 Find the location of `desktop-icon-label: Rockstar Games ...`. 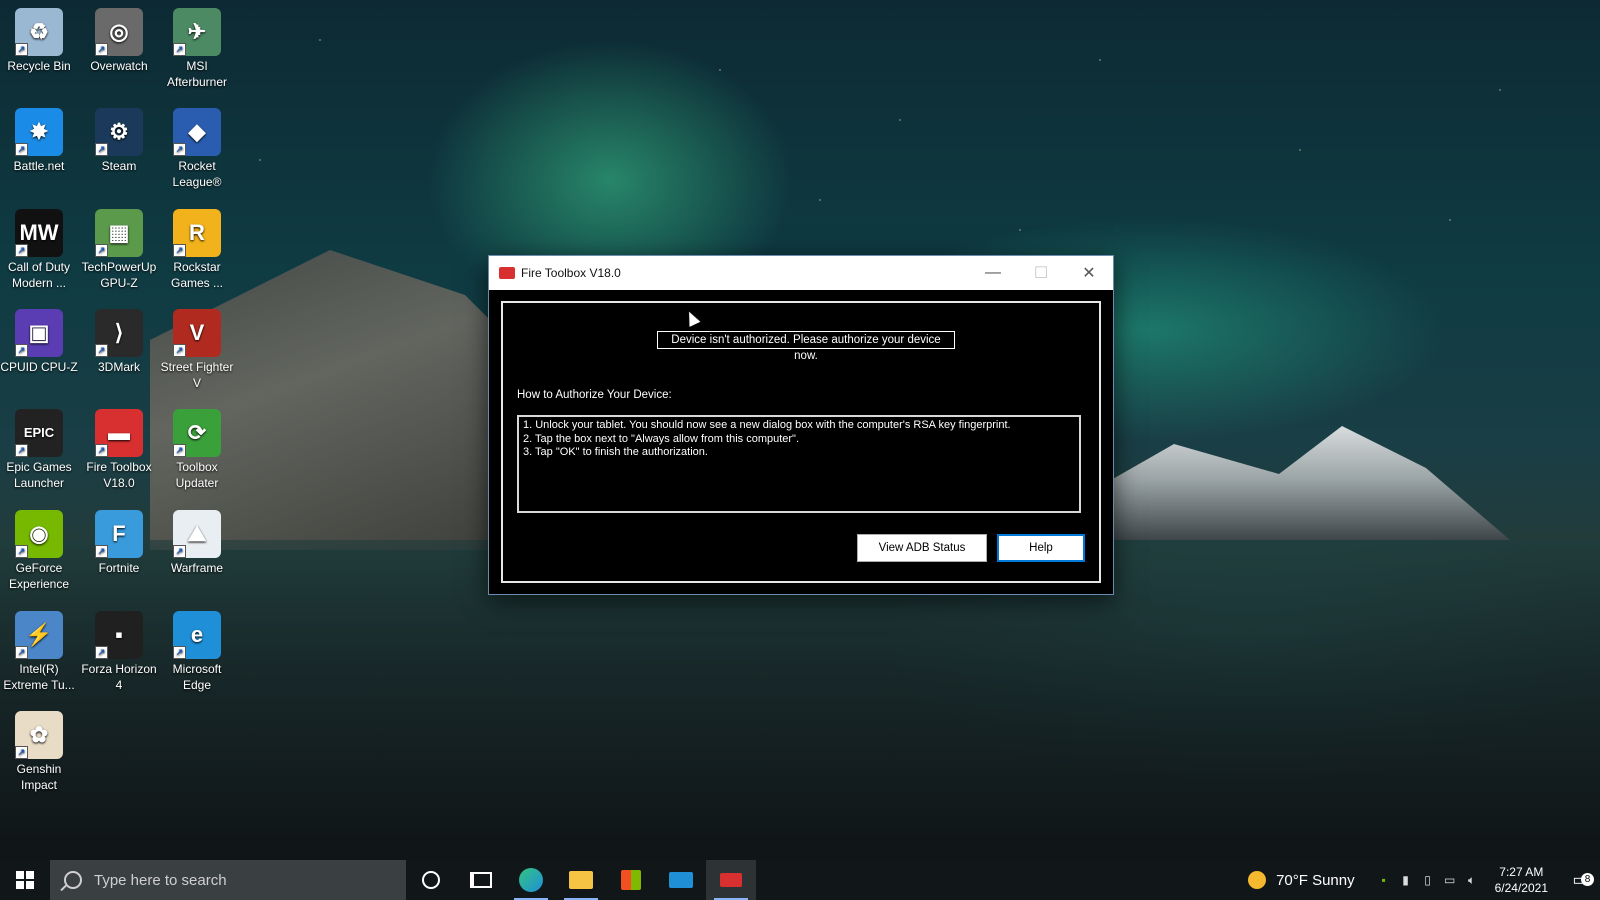

desktop-icon-label: Rockstar Games ... is located at coordinates (196, 275).